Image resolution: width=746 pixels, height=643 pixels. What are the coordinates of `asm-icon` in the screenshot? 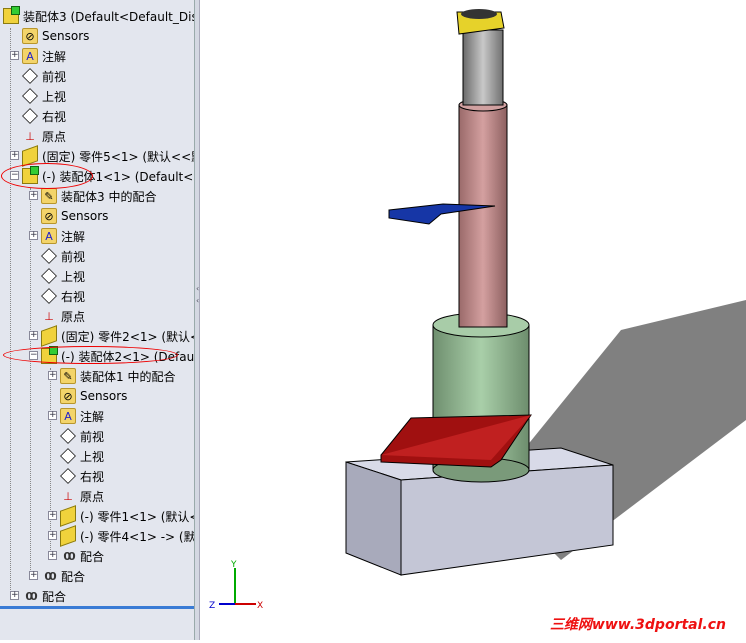 It's located at (11, 15).